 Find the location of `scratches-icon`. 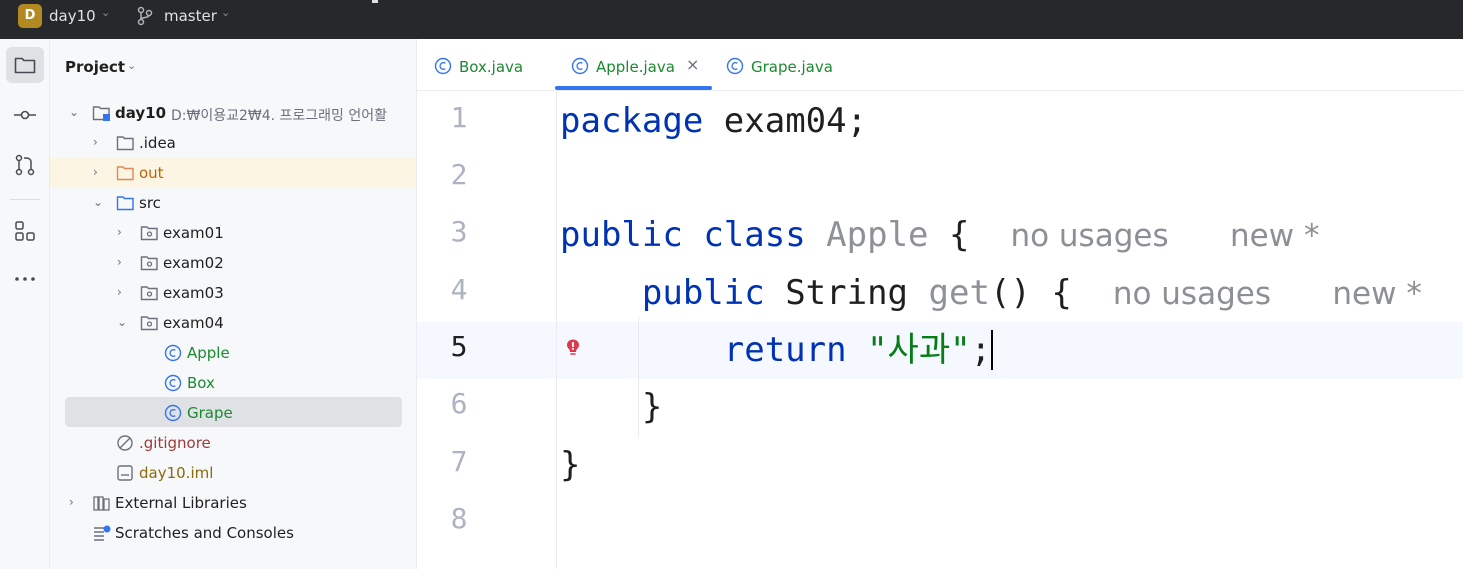

scratches-icon is located at coordinates (102, 533).